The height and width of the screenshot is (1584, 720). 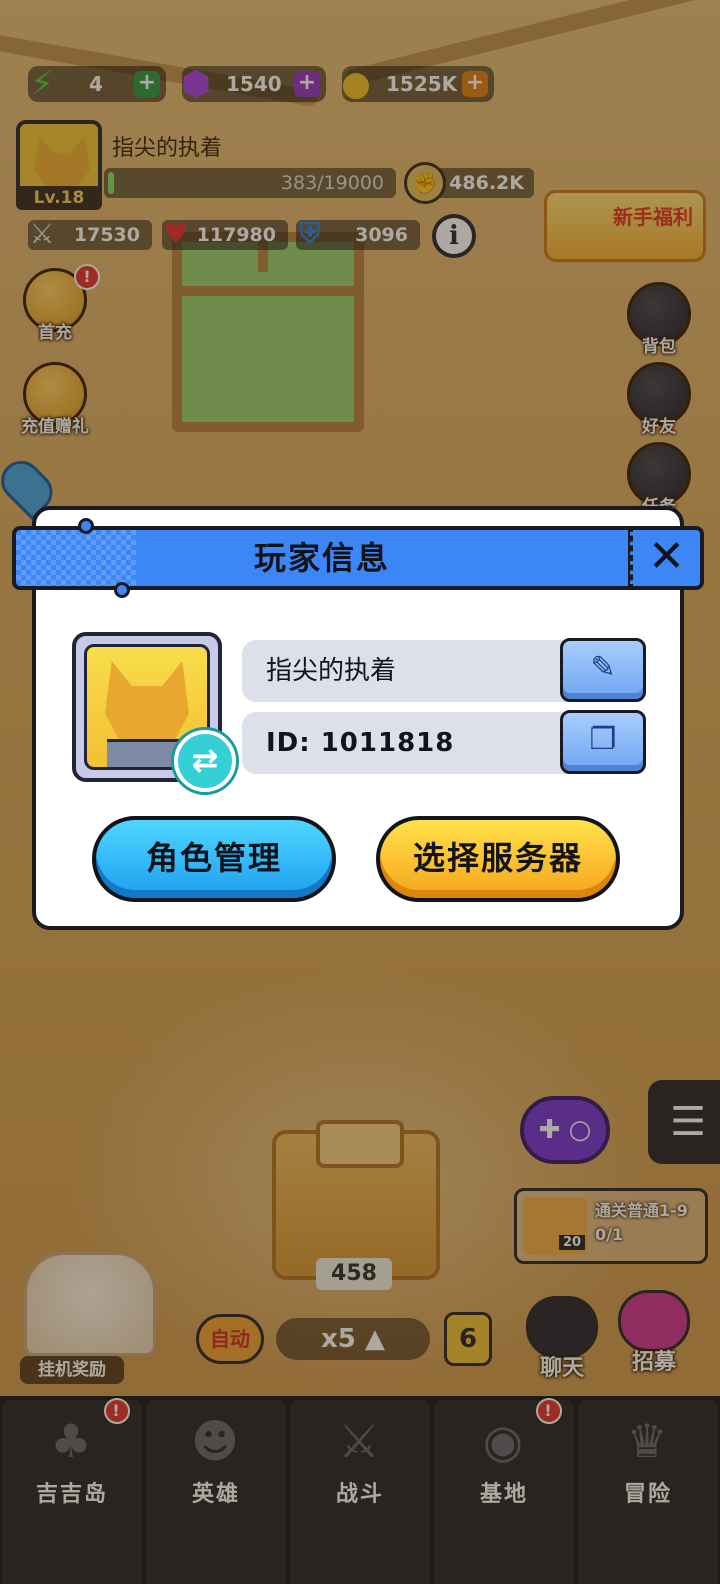 I want to click on dialog-header: 玩家信息, so click(x=322, y=558).